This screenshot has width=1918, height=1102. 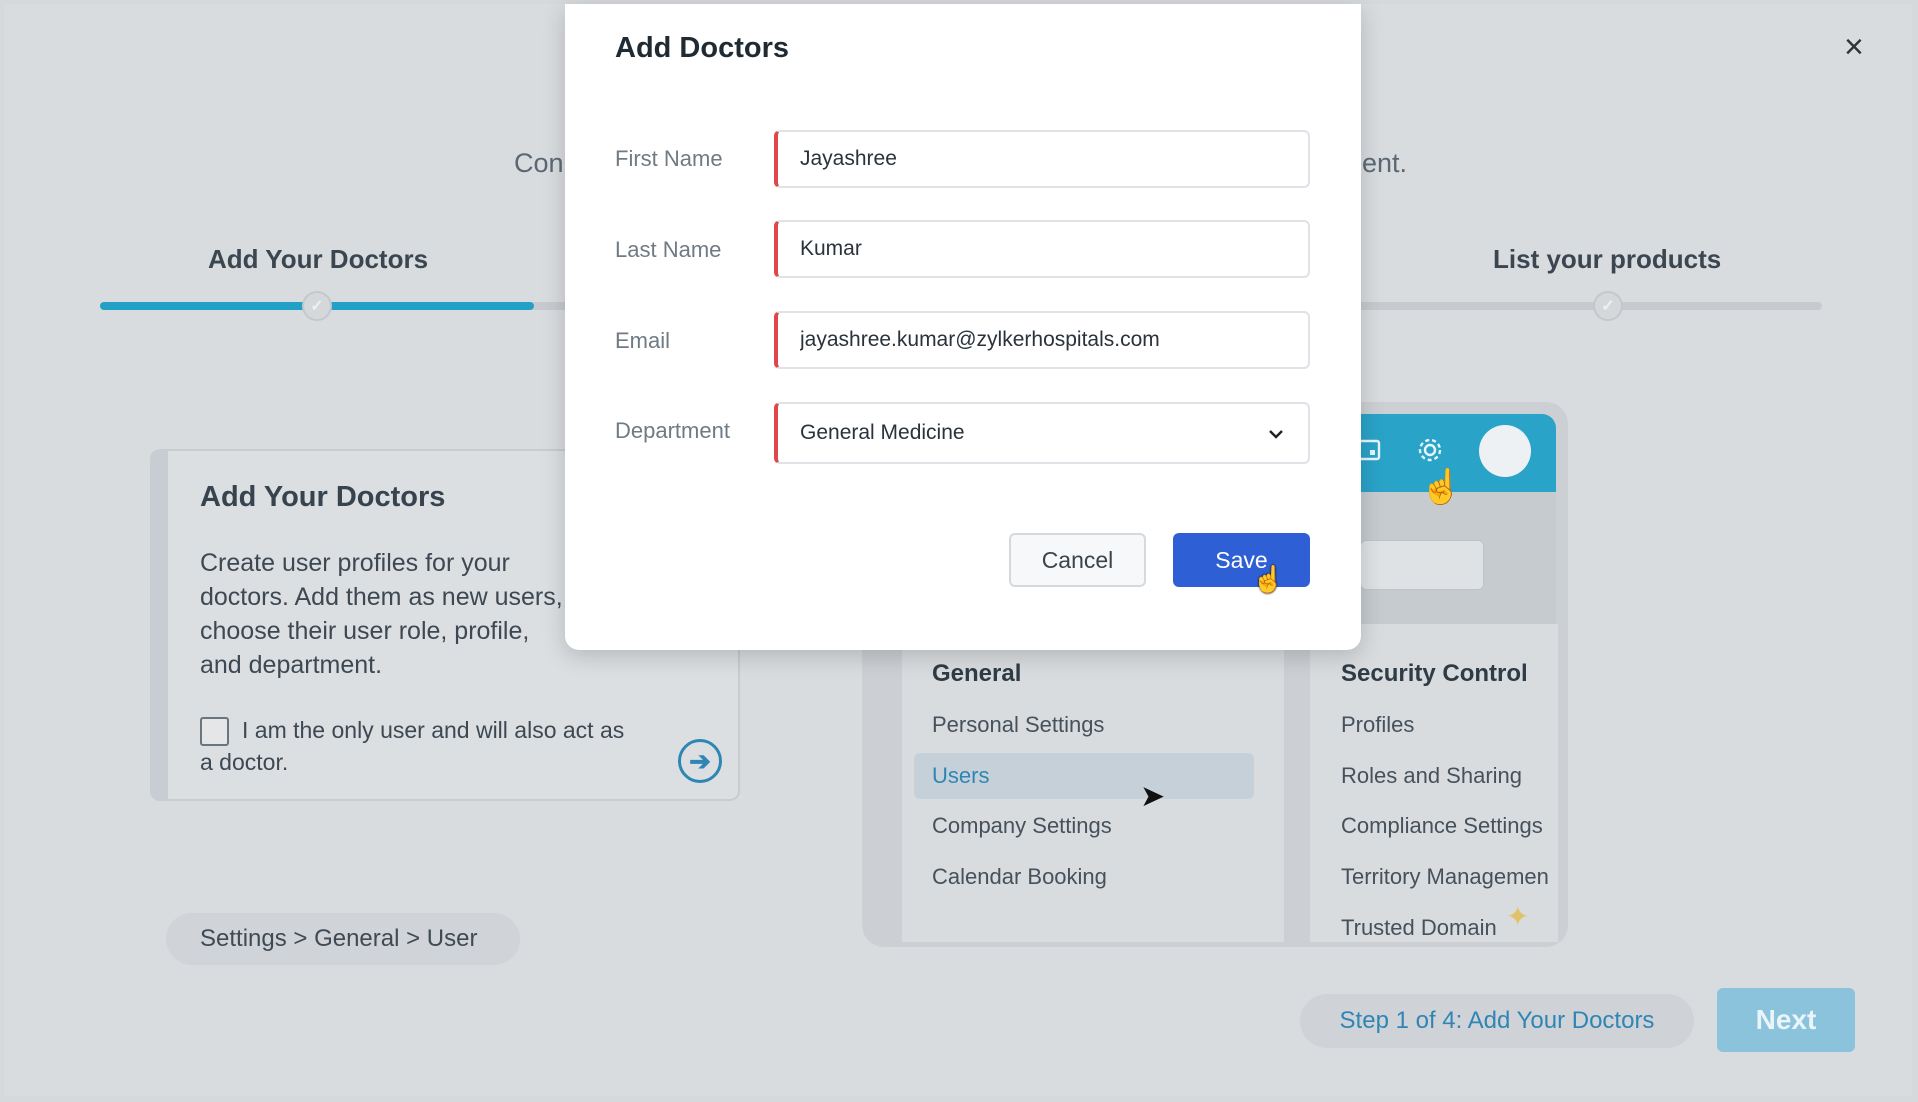 What do you see at coordinates (1442, 826) in the screenshot?
I see `menu-item-compliance: Compliance Settings` at bounding box center [1442, 826].